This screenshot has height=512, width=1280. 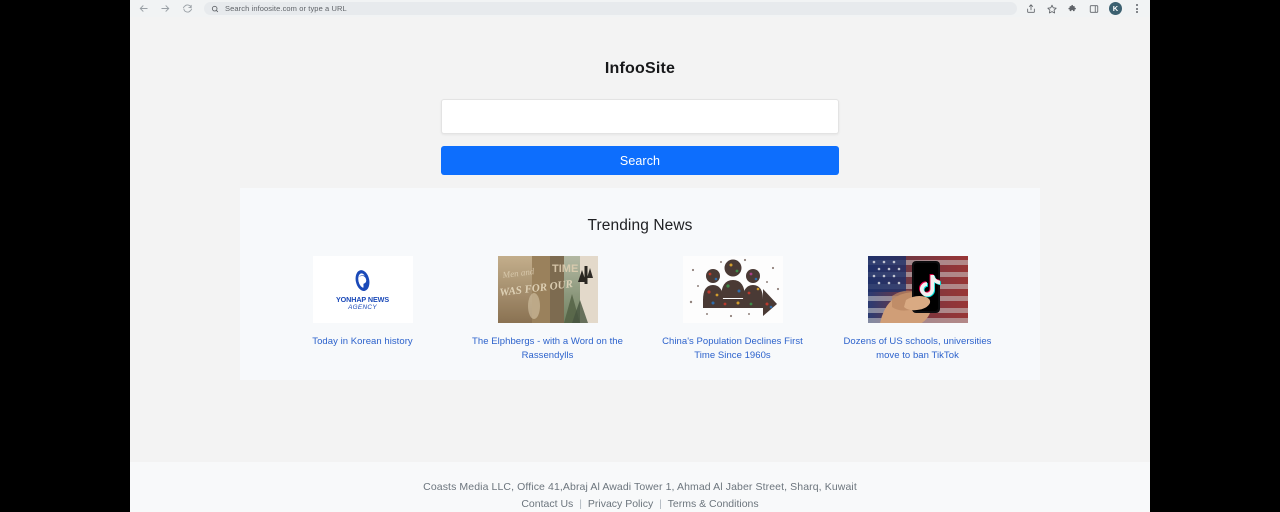 What do you see at coordinates (1094, 9) in the screenshot?
I see `side-panel-icon` at bounding box center [1094, 9].